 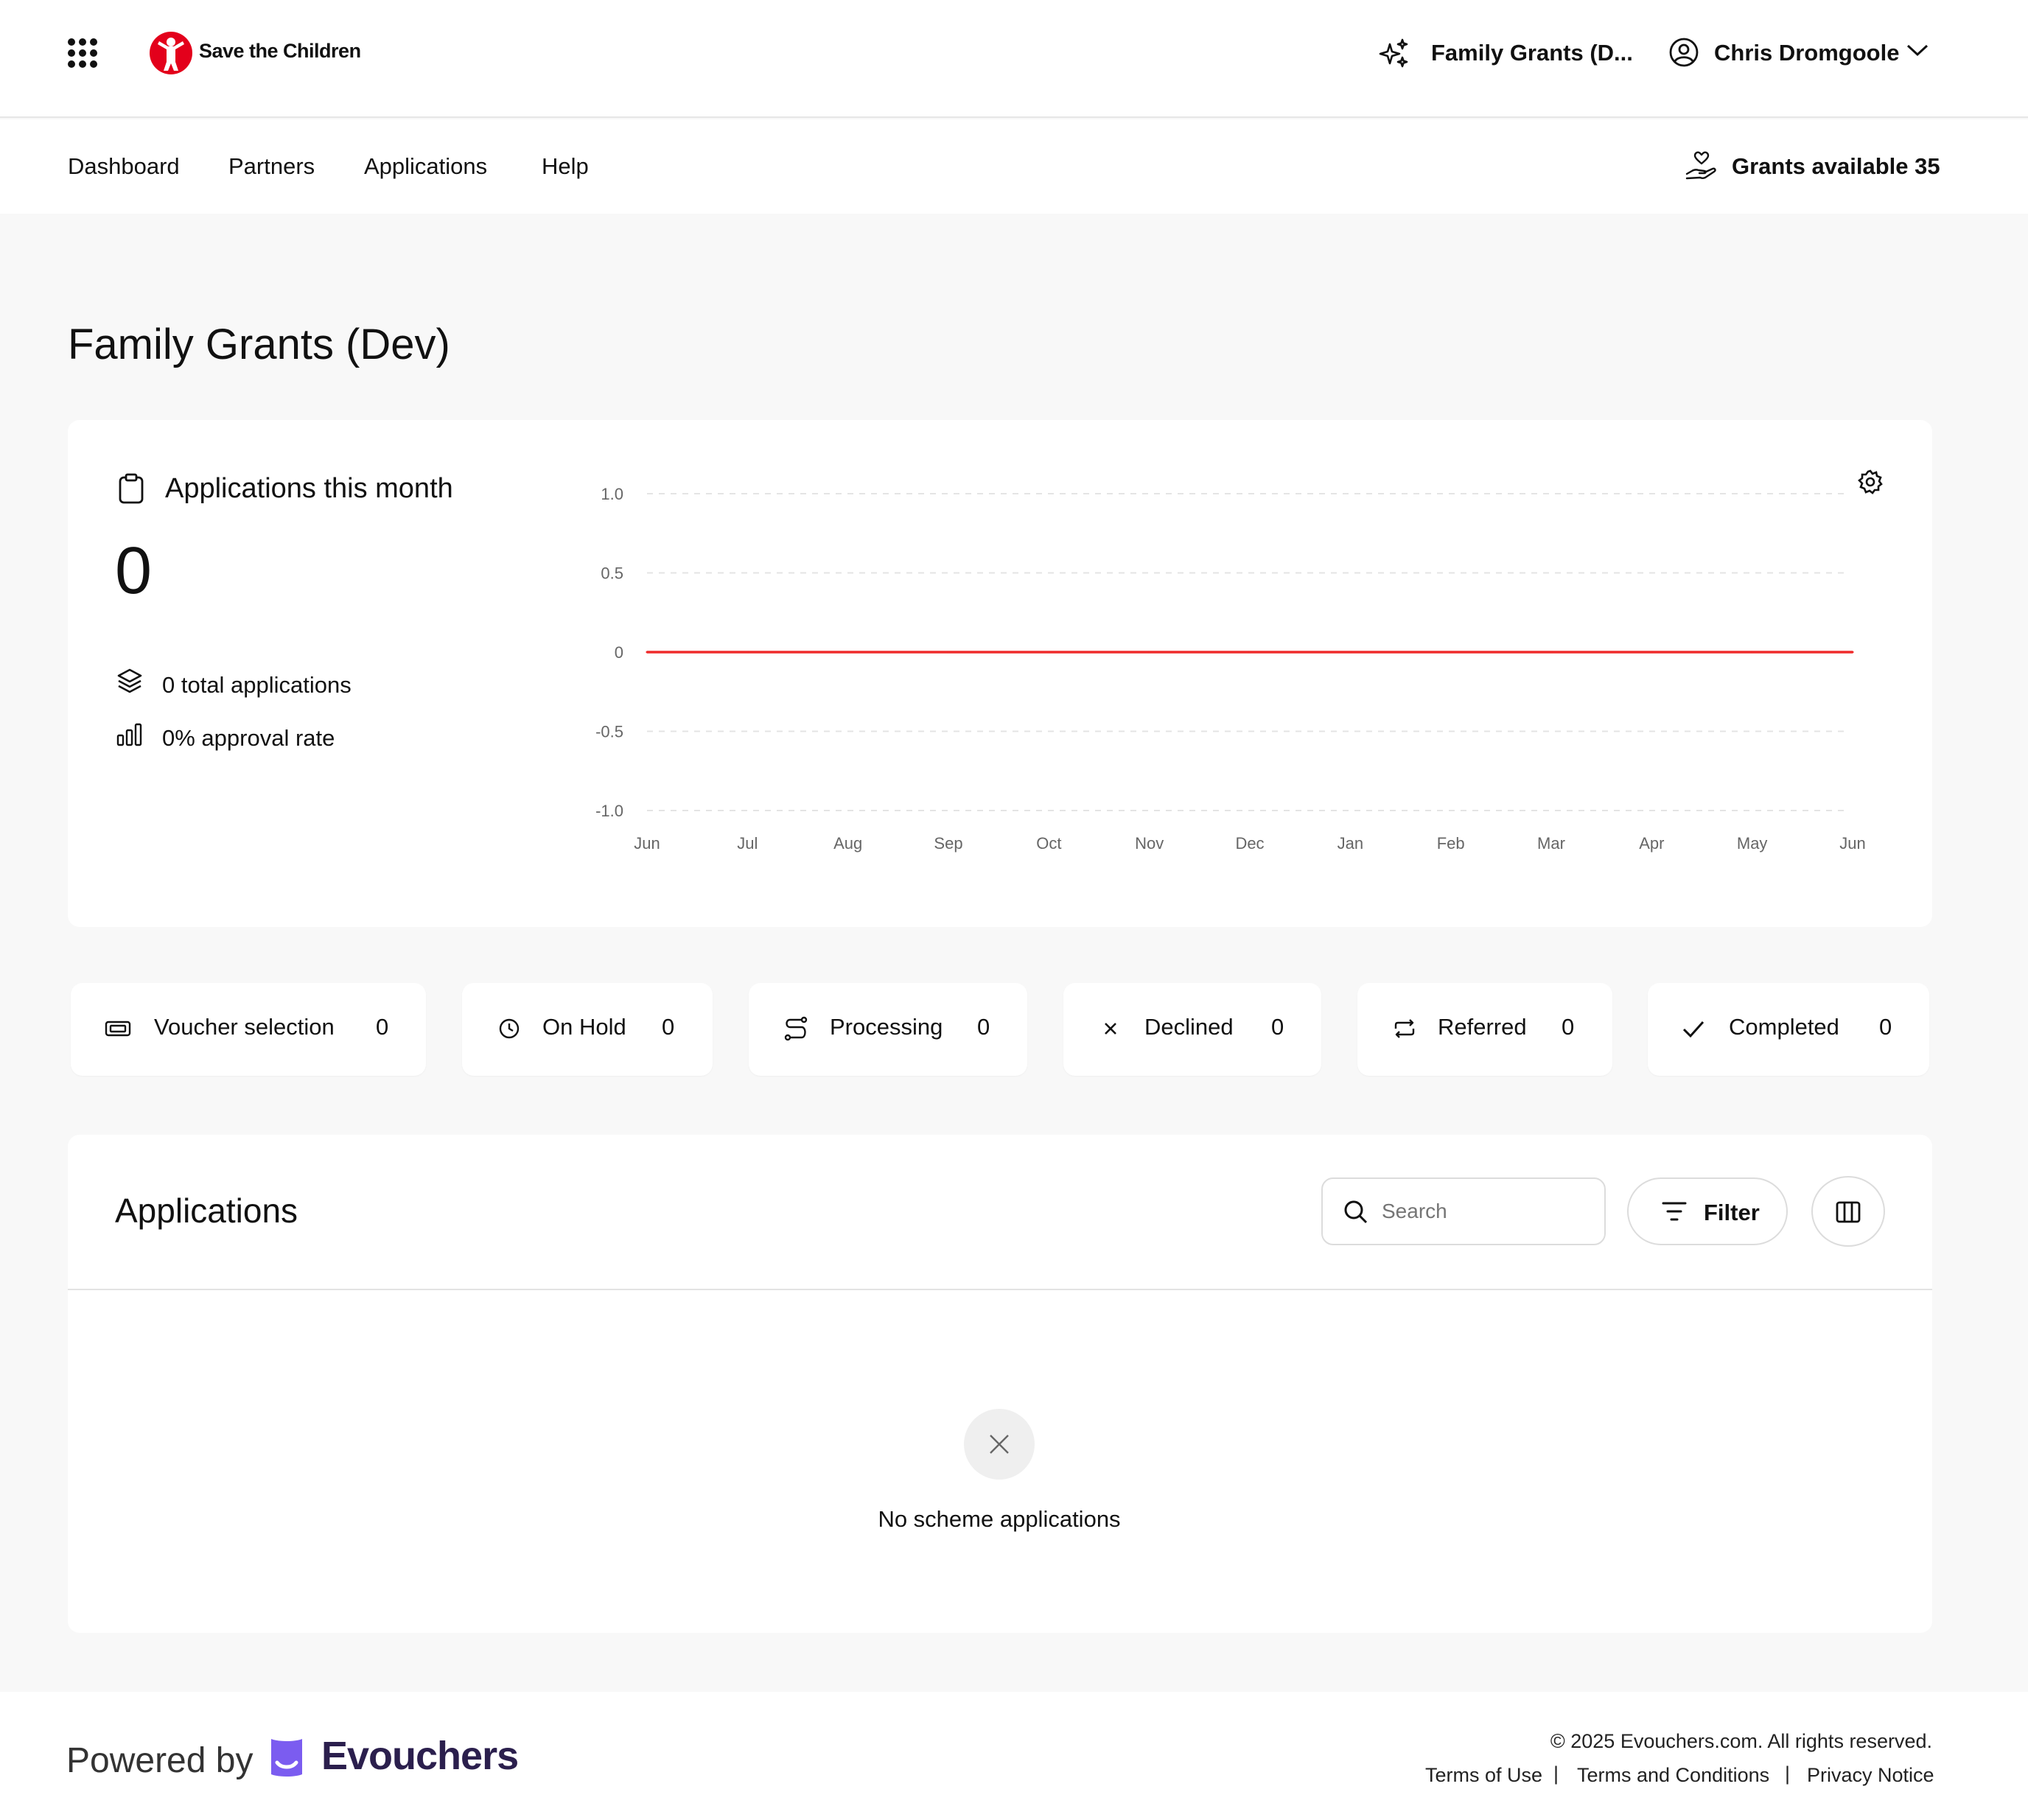 What do you see at coordinates (1110, 1028) in the screenshot?
I see `x-icon` at bounding box center [1110, 1028].